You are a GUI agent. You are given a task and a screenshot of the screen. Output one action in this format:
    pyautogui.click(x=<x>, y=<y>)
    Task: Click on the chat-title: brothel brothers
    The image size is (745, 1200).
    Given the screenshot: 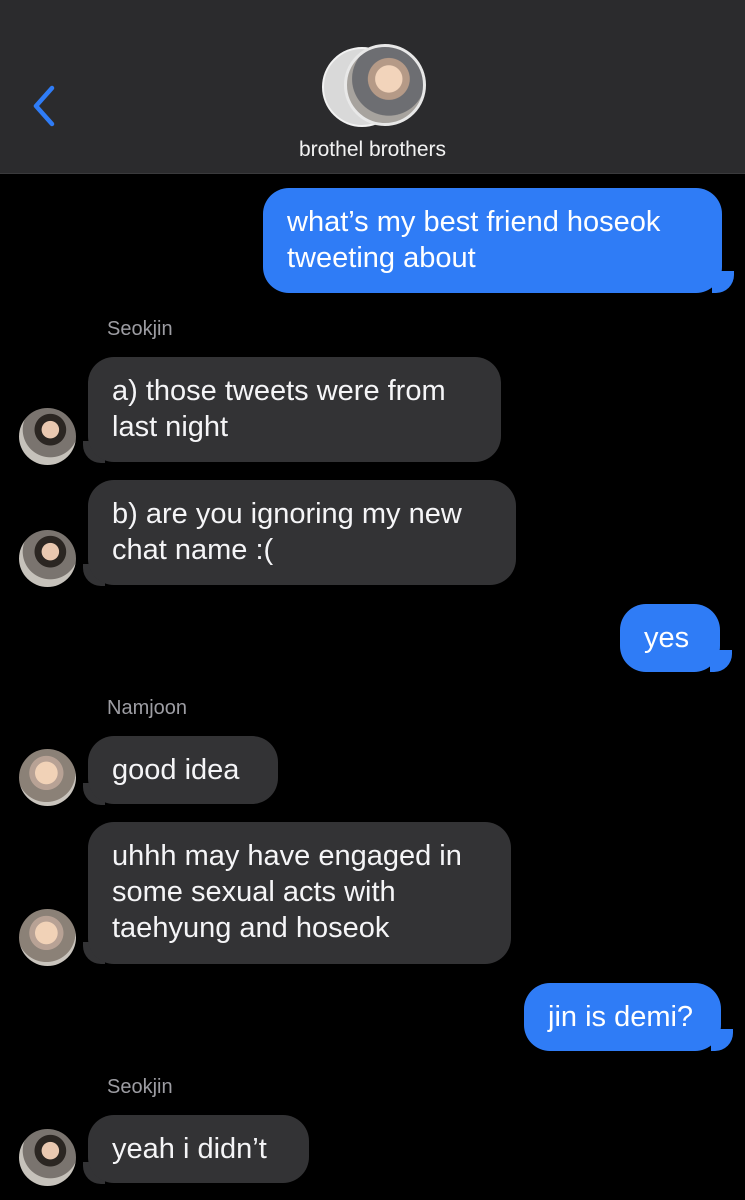 What is the action you would take?
    pyautogui.click(x=372, y=150)
    